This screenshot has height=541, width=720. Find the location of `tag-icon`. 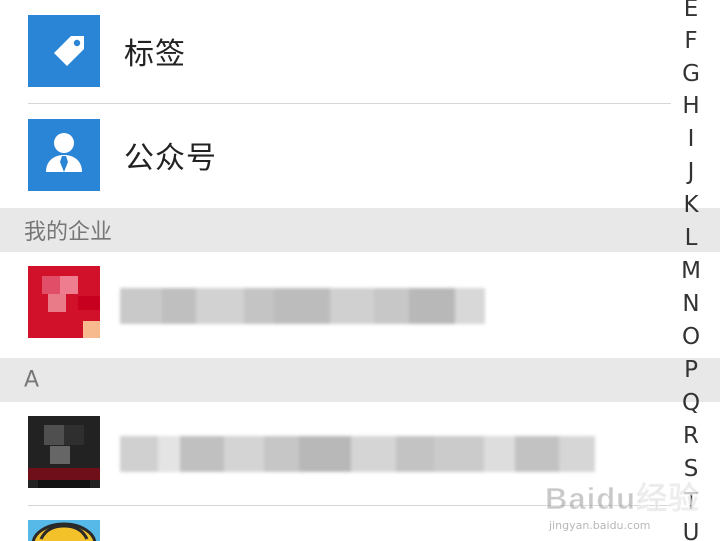

tag-icon is located at coordinates (64, 51).